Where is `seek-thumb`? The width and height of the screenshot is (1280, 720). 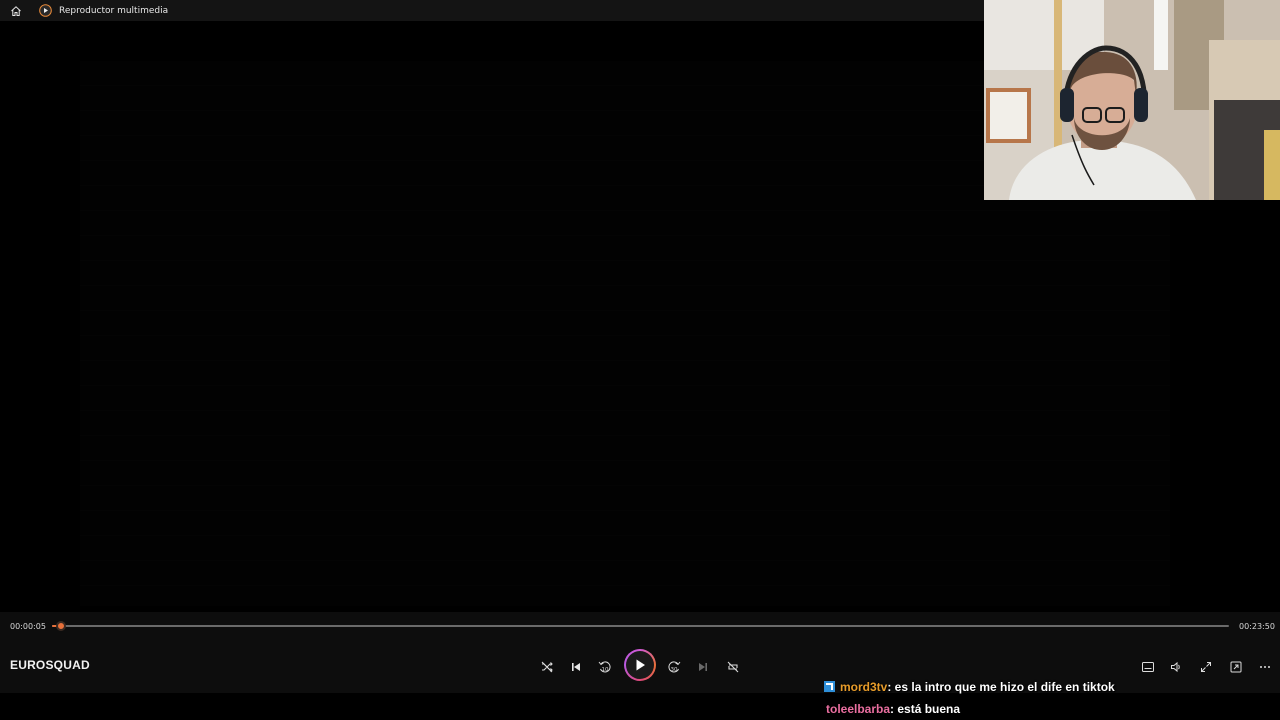
seek-thumb is located at coordinates (61, 626).